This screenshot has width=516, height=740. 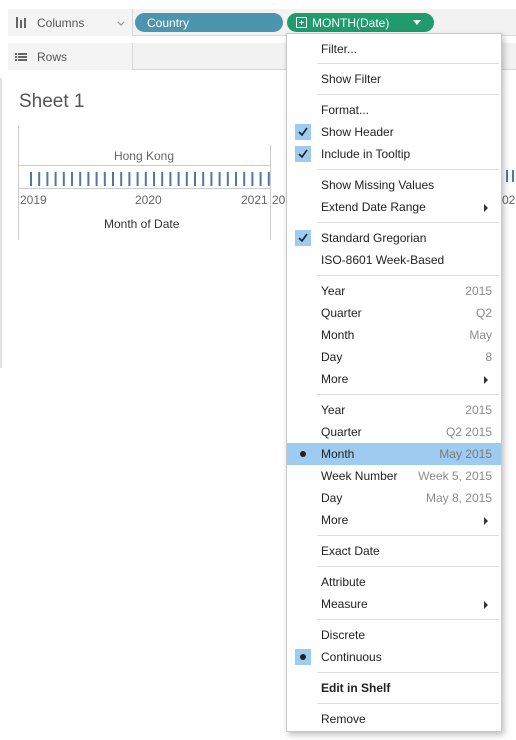 I want to click on menu-attribute-label: Attribute, so click(x=343, y=582).